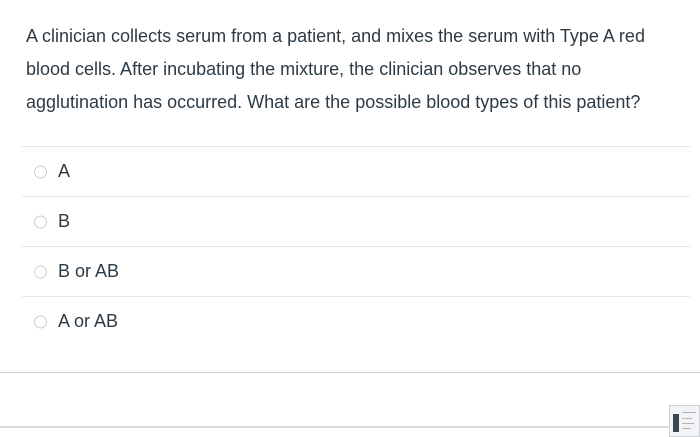  What do you see at coordinates (356, 172) in the screenshot?
I see `answer-option-a: A` at bounding box center [356, 172].